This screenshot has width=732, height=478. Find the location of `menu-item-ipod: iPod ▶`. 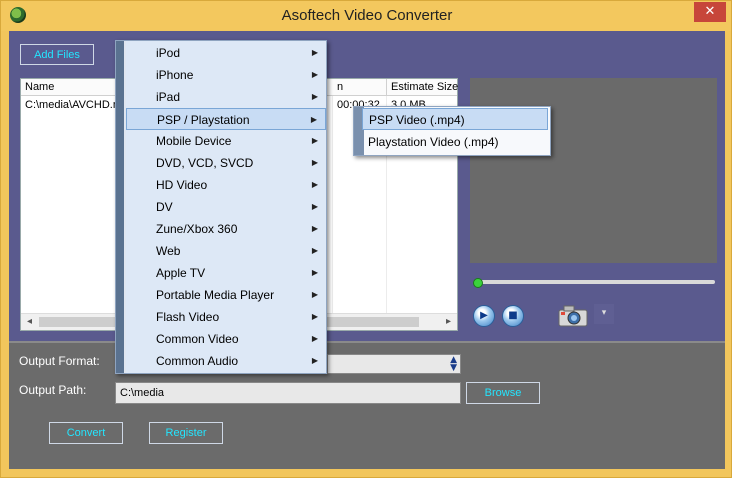

menu-item-ipod: iPod ▶ is located at coordinates (226, 53).